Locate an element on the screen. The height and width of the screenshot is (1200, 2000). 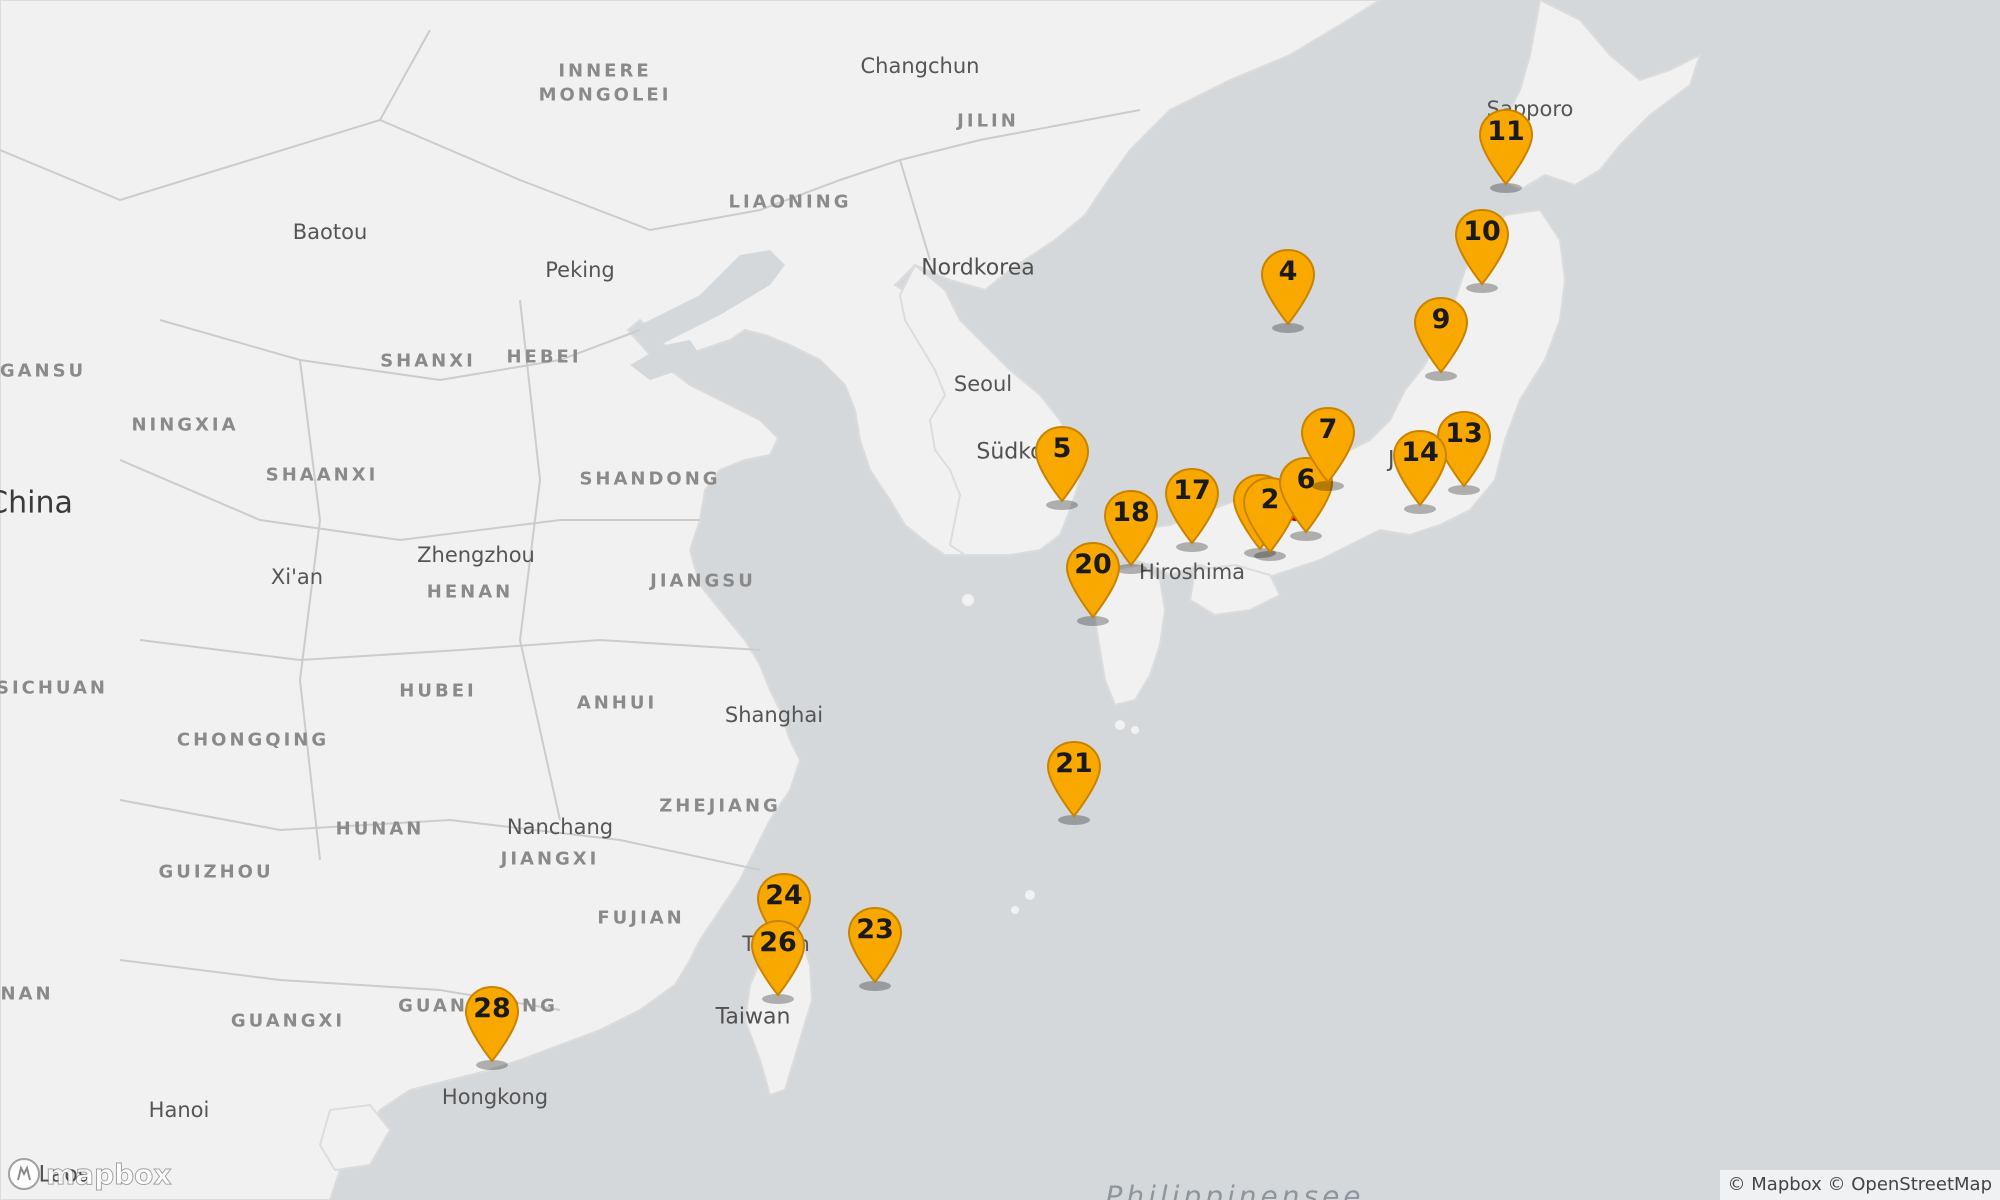
marker-label: 28 is located at coordinates (492, 1008).